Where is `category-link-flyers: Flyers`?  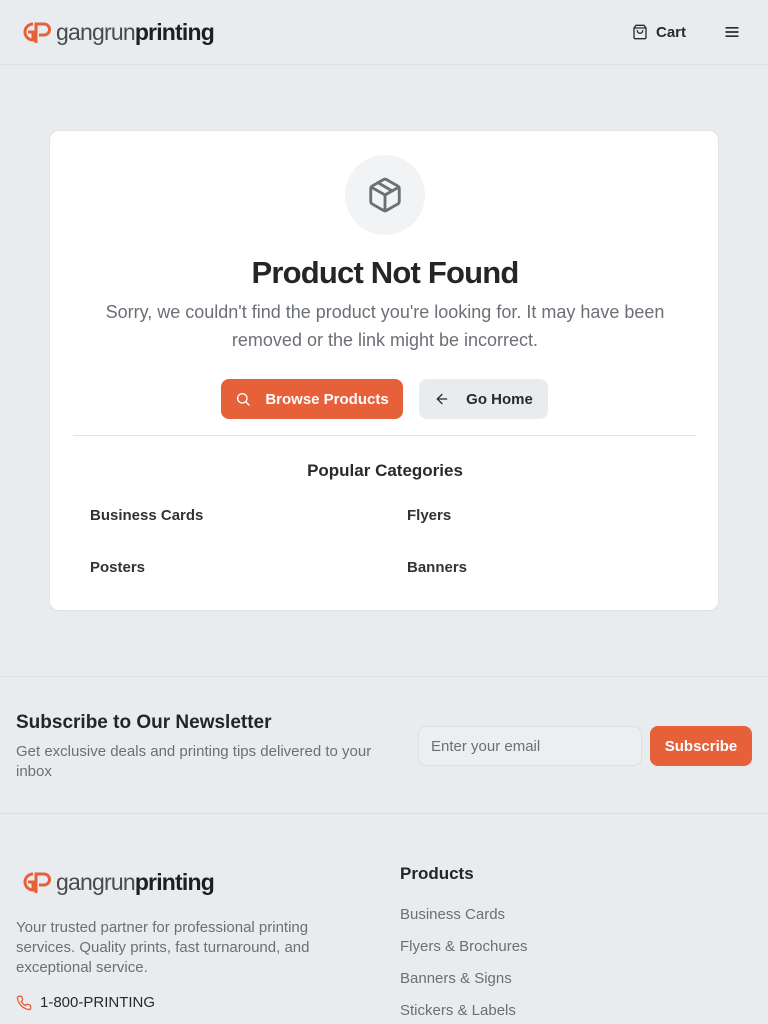
category-link-flyers: Flyers is located at coordinates (429, 515).